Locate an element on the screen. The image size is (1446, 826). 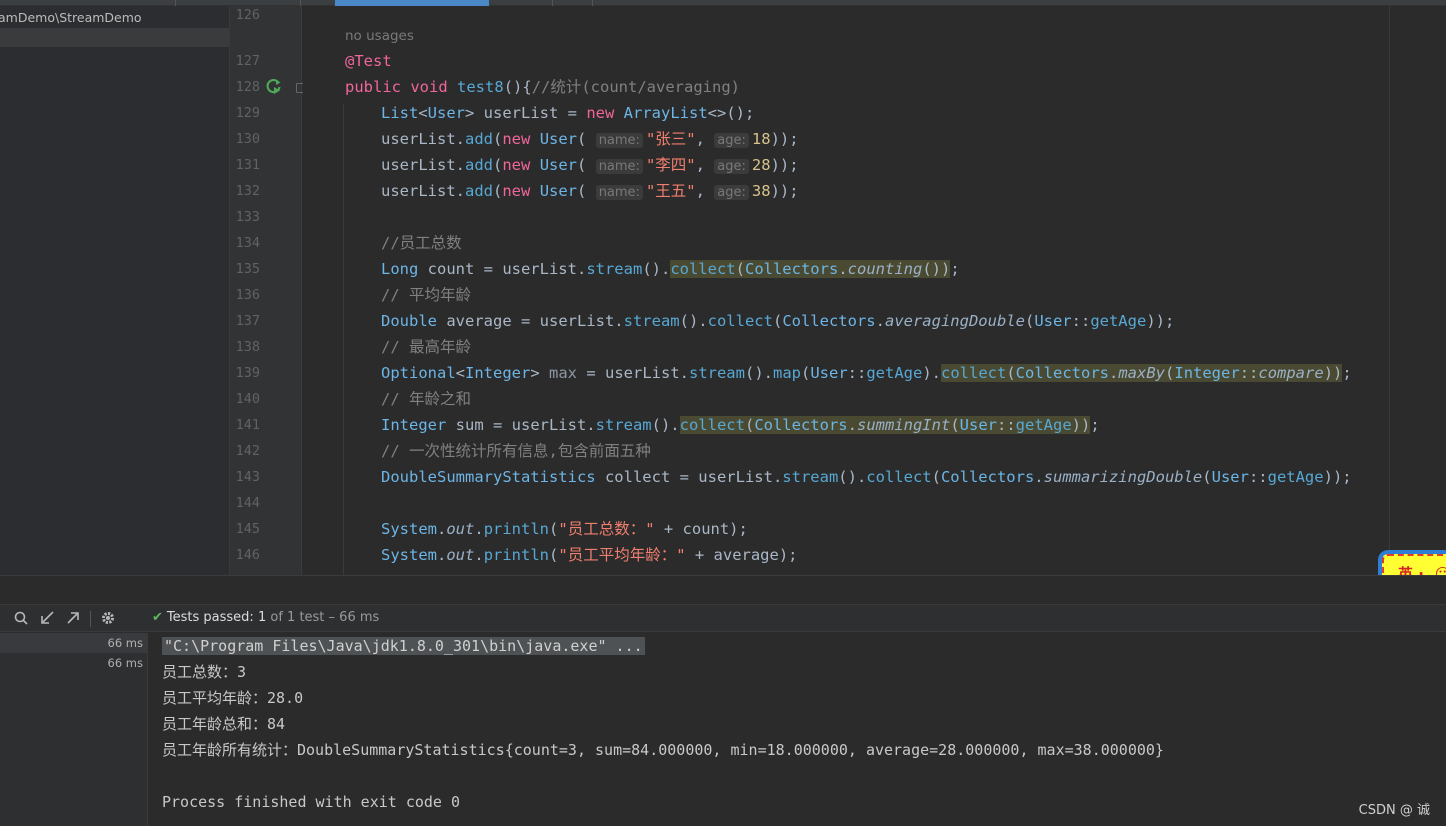
line-number: 129 is located at coordinates (245, 113).